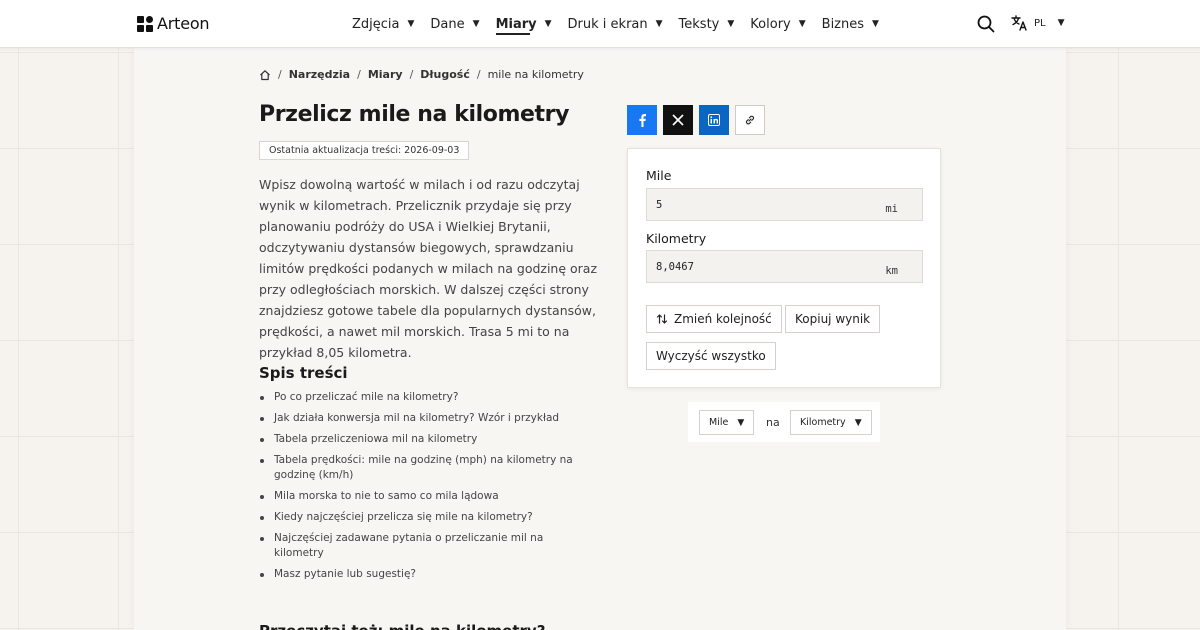  I want to click on nav-label: Teksty, so click(699, 24).